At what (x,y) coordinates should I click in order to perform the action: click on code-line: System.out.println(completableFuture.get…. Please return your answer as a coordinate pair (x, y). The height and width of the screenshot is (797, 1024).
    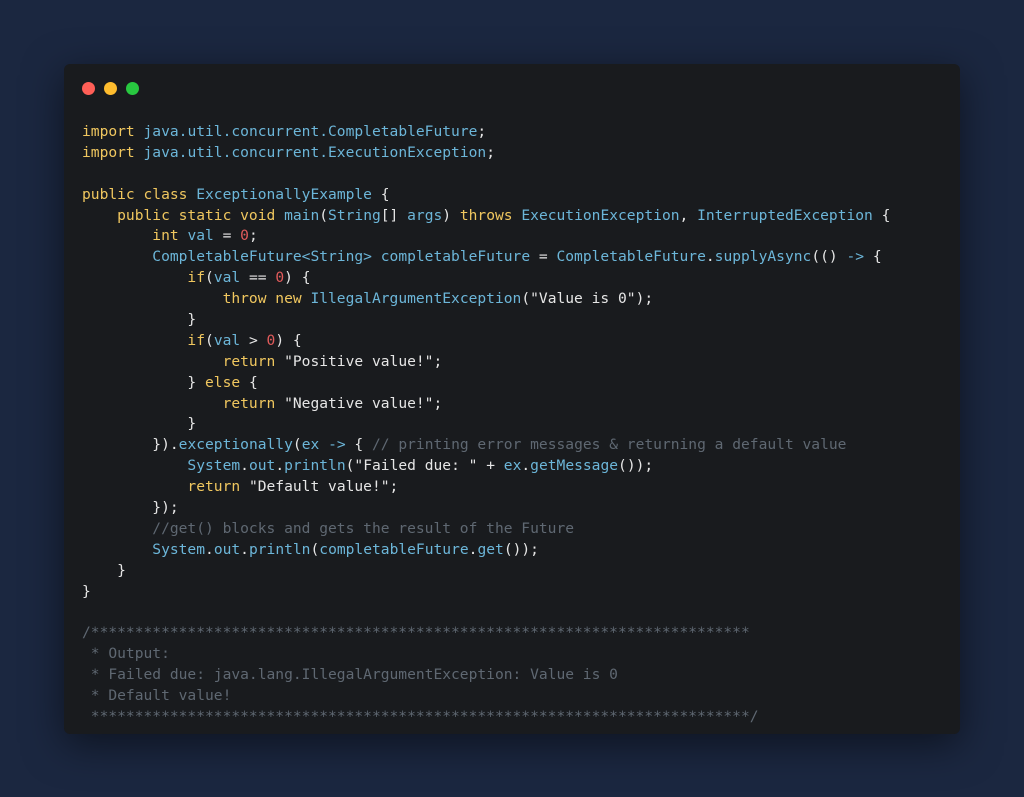
    Looking at the image, I should click on (486, 550).